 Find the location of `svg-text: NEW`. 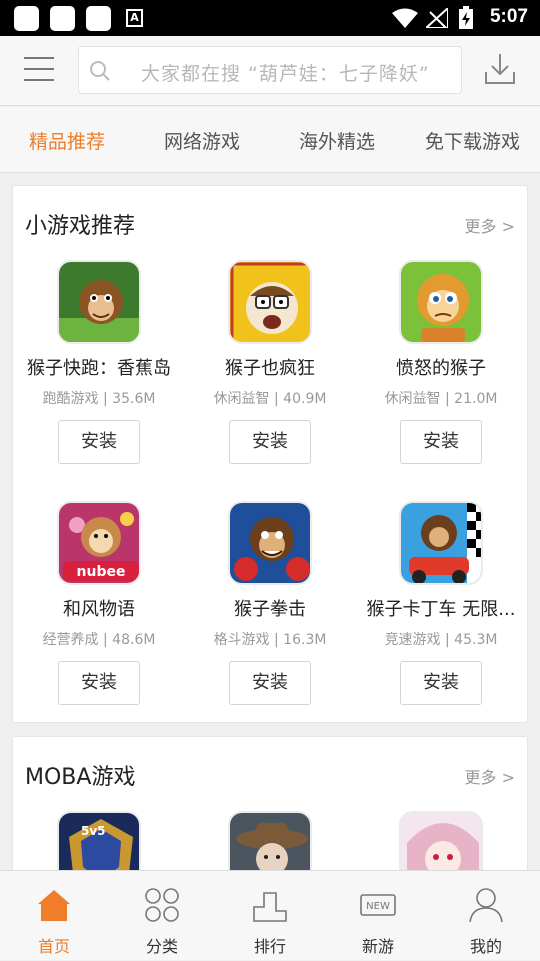

svg-text: NEW is located at coordinates (378, 906).